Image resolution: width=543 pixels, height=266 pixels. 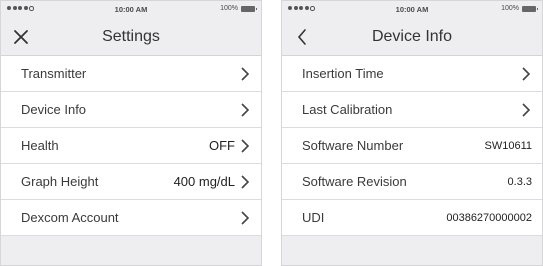 I want to click on row-label: Health, so click(x=40, y=145).